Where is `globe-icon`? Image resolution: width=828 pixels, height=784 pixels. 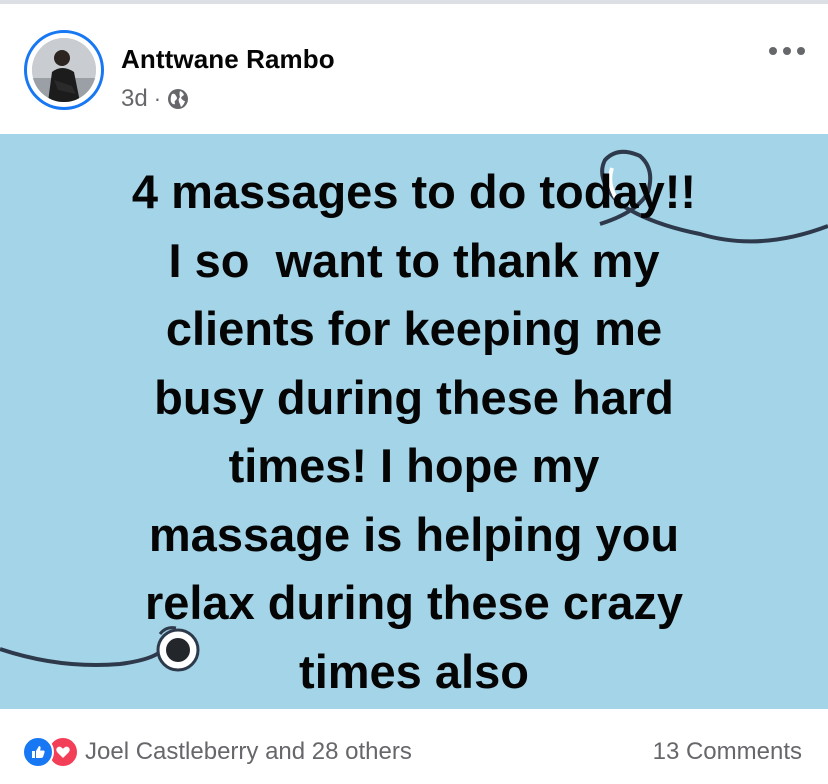 globe-icon is located at coordinates (178, 99).